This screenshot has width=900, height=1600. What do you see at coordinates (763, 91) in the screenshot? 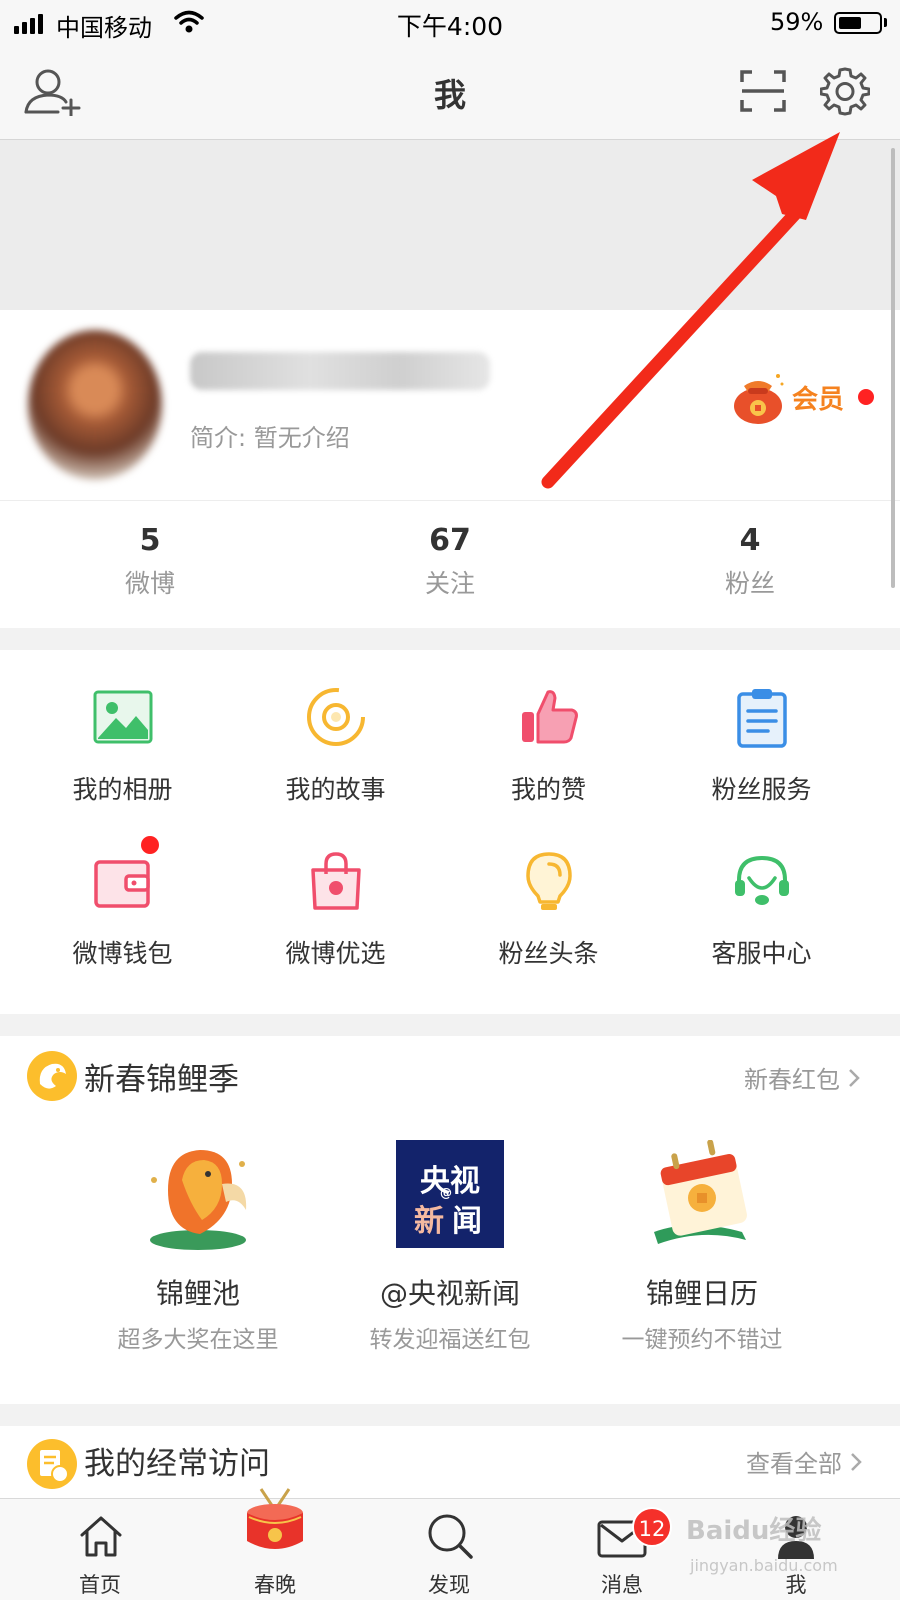
I see `scan-icon` at bounding box center [763, 91].